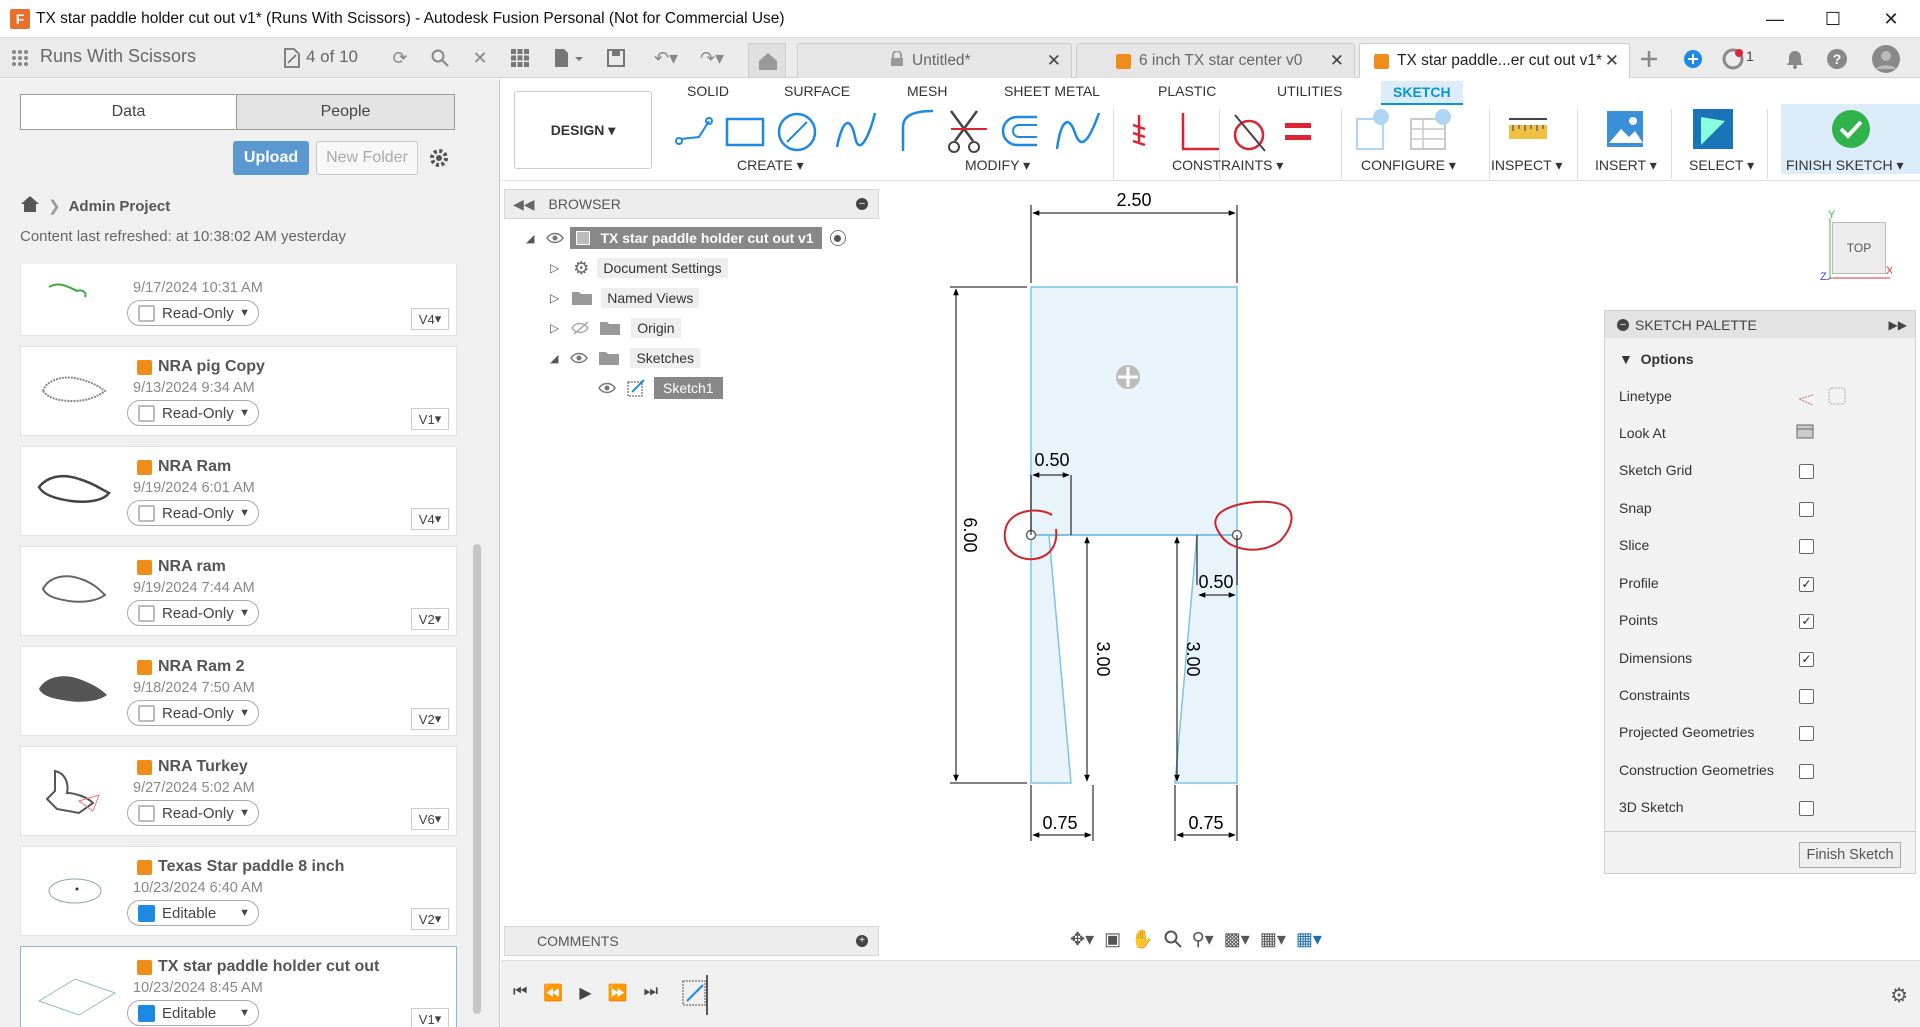  Describe the element at coordinates (194, 467) in the screenshot. I see `file-name: NRA Ram` at that location.